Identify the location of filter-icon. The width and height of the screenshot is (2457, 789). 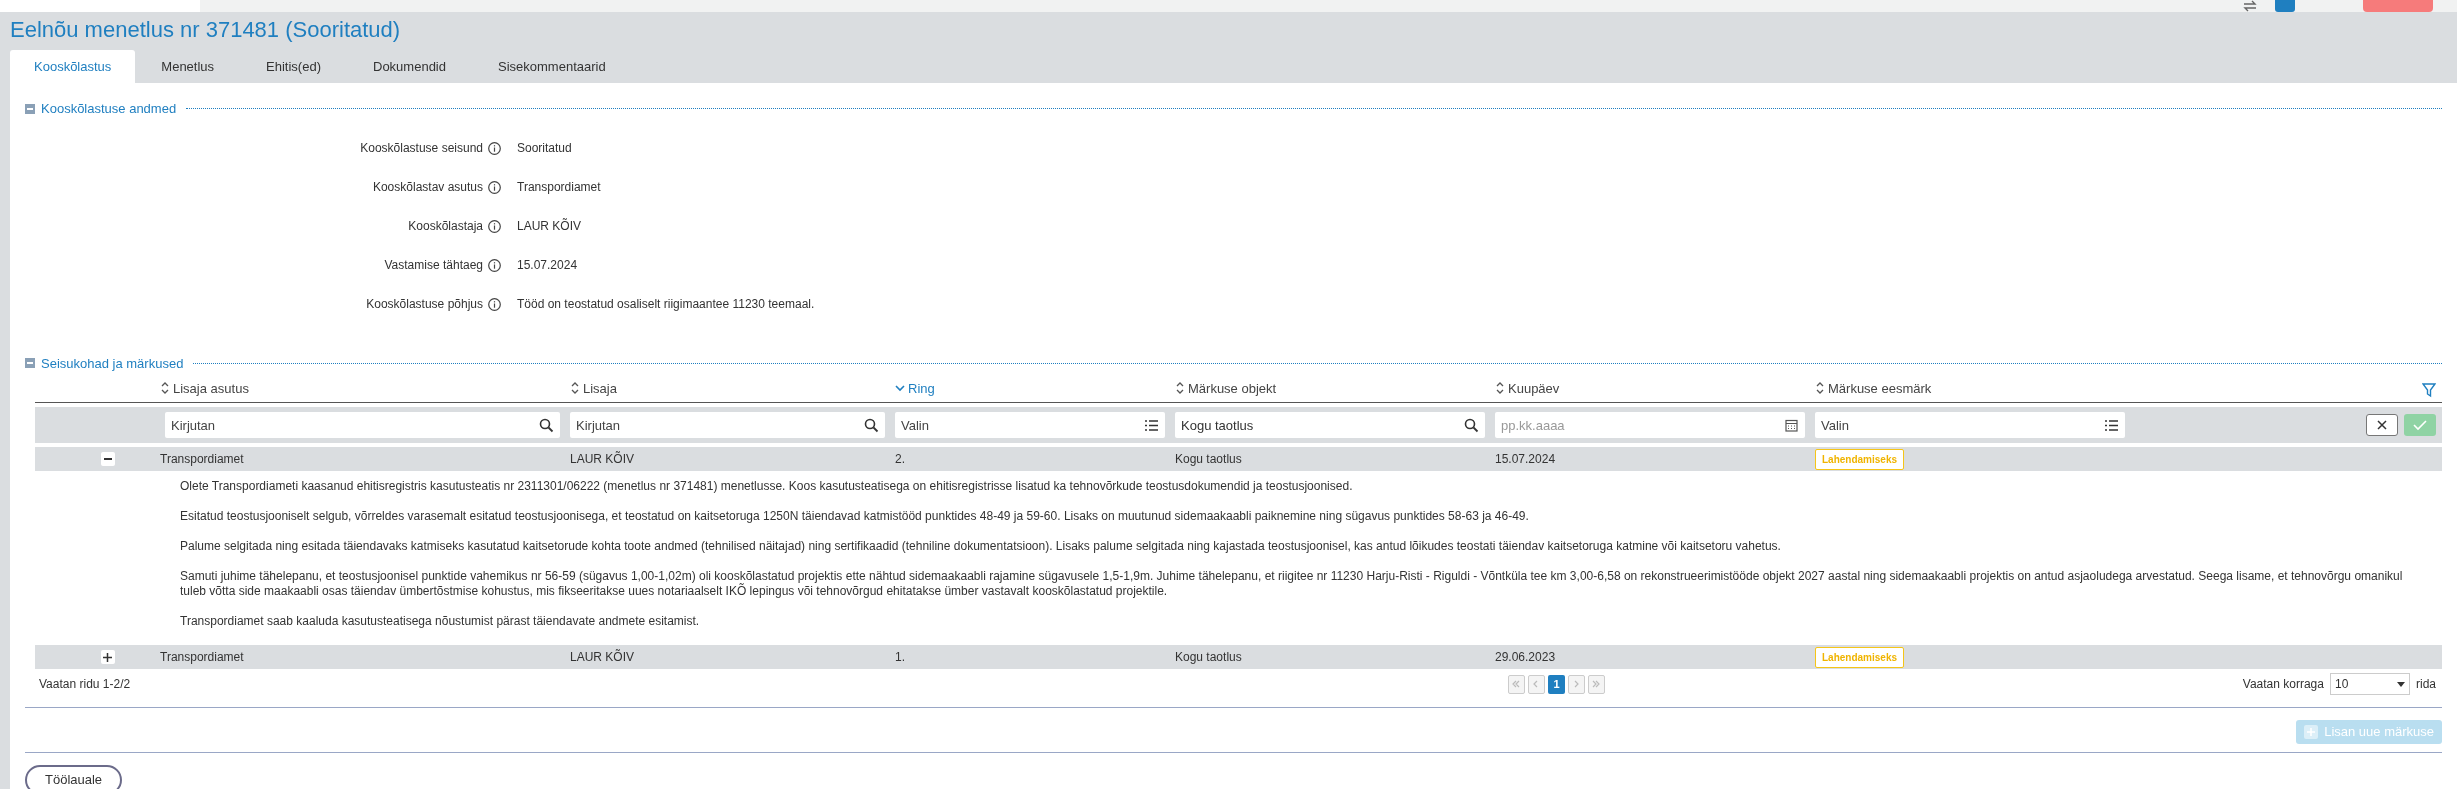
(2429, 390).